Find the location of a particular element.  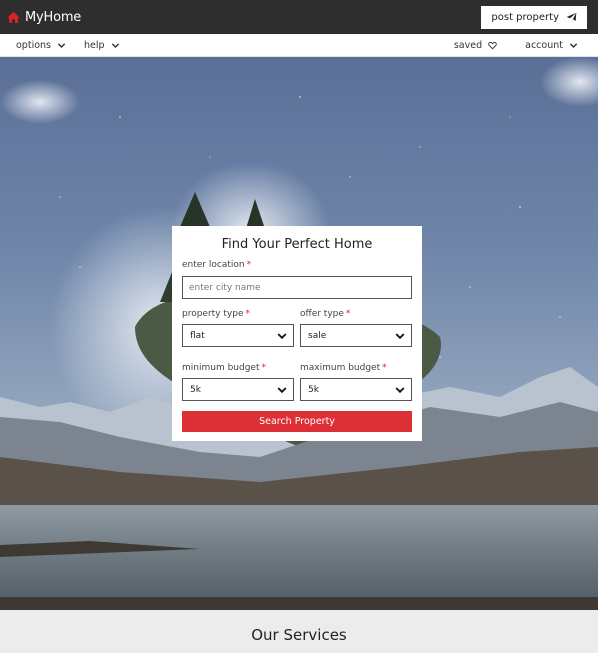

services-title: Our Services is located at coordinates (299, 635).